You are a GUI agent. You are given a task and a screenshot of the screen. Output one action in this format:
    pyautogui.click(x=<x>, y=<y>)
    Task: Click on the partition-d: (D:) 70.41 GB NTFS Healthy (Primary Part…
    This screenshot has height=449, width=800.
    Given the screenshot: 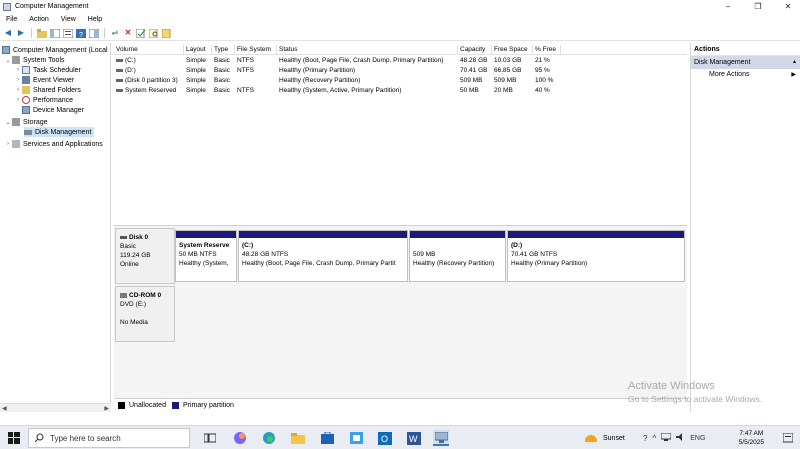 What is the action you would take?
    pyautogui.click(x=596, y=256)
    